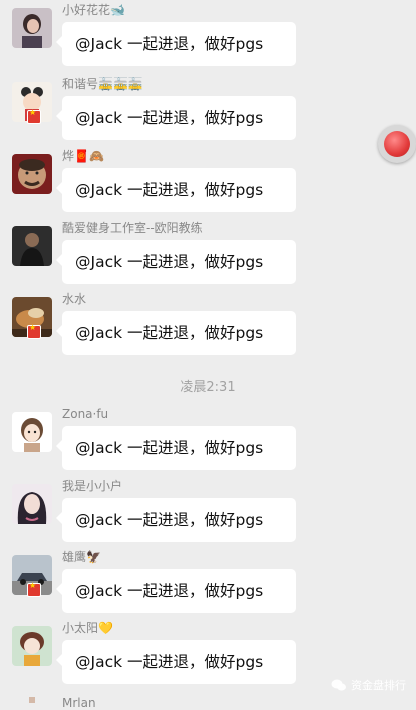  Describe the element at coordinates (102, 84) in the screenshot. I see `sender-name: 和谐号🚋🚋🚋` at that location.